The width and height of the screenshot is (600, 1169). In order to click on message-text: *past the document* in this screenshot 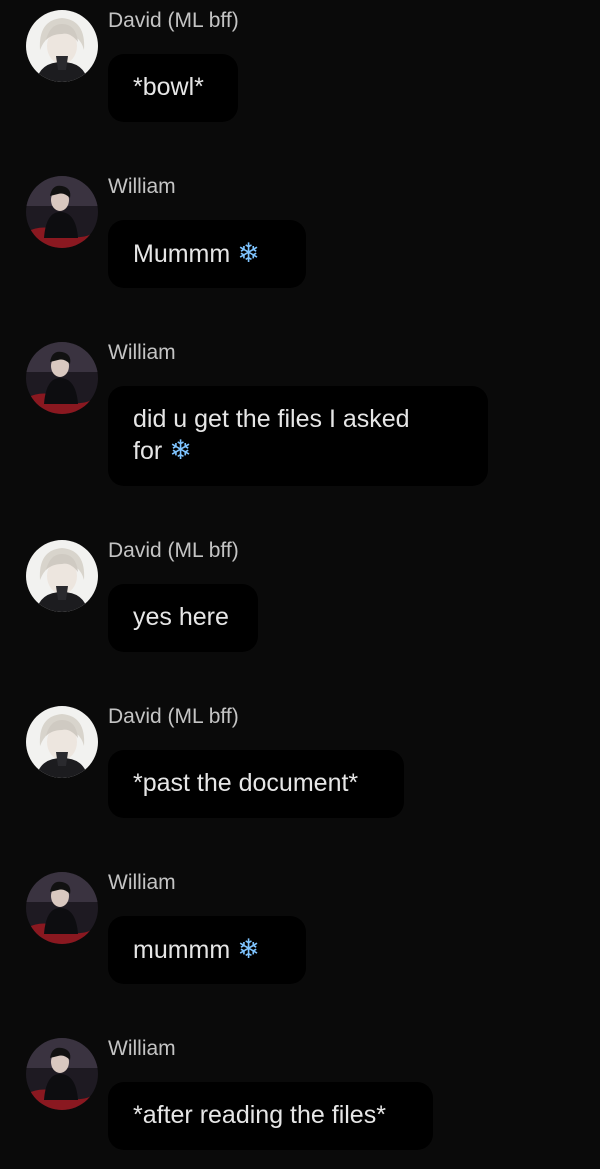, I will do `click(246, 783)`.